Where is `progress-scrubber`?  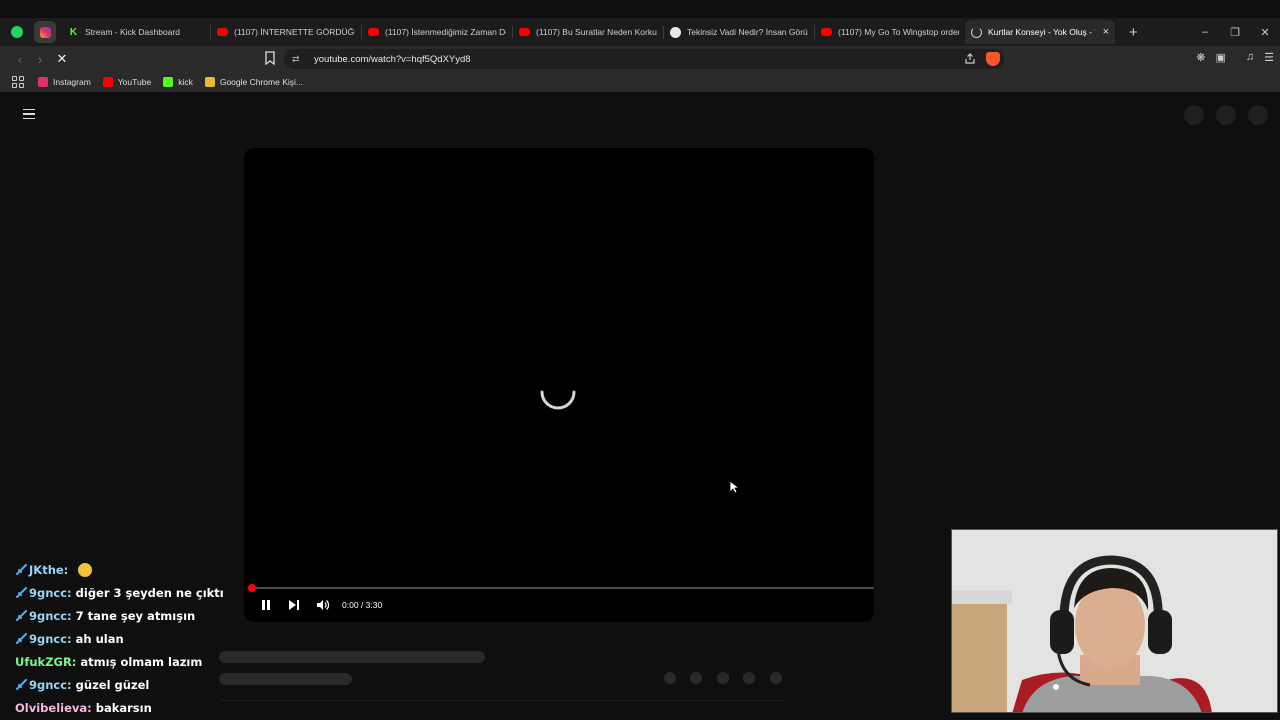
progress-scrubber is located at coordinates (252, 588).